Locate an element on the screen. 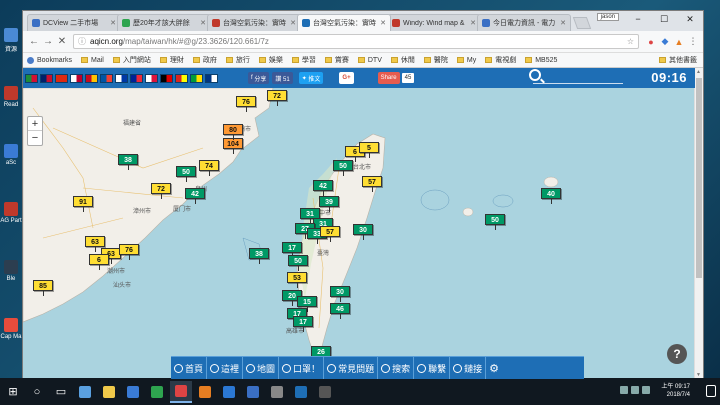 The height and width of the screenshot is (405, 720). taskbar-start: ⊞ is located at coordinates (13, 392).